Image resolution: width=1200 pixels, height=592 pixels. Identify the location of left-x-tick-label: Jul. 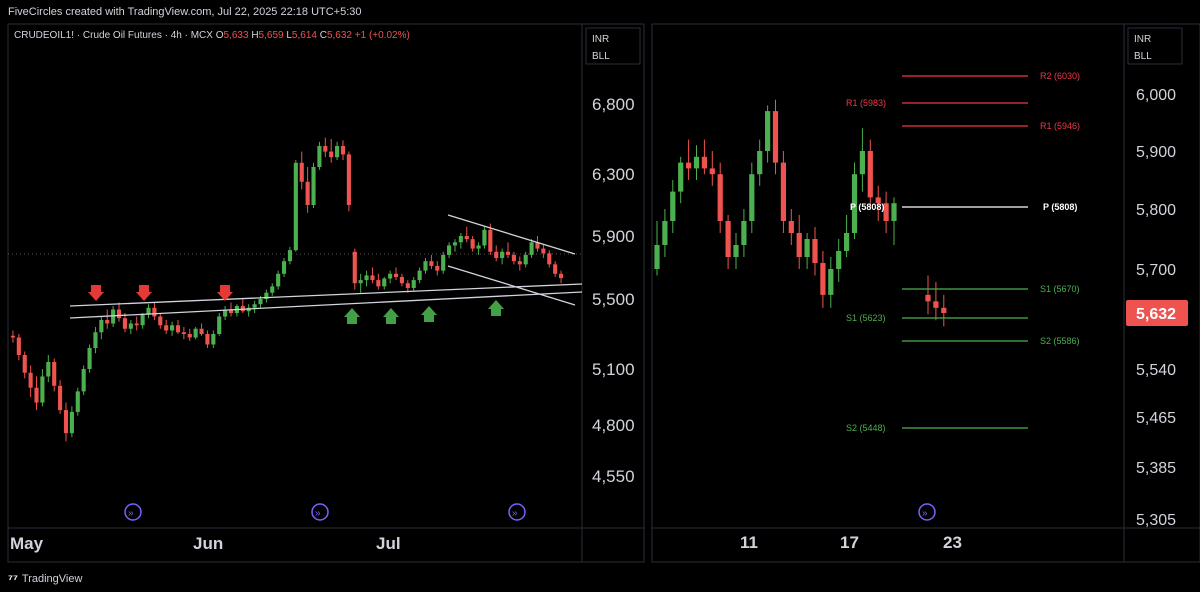
(388, 543).